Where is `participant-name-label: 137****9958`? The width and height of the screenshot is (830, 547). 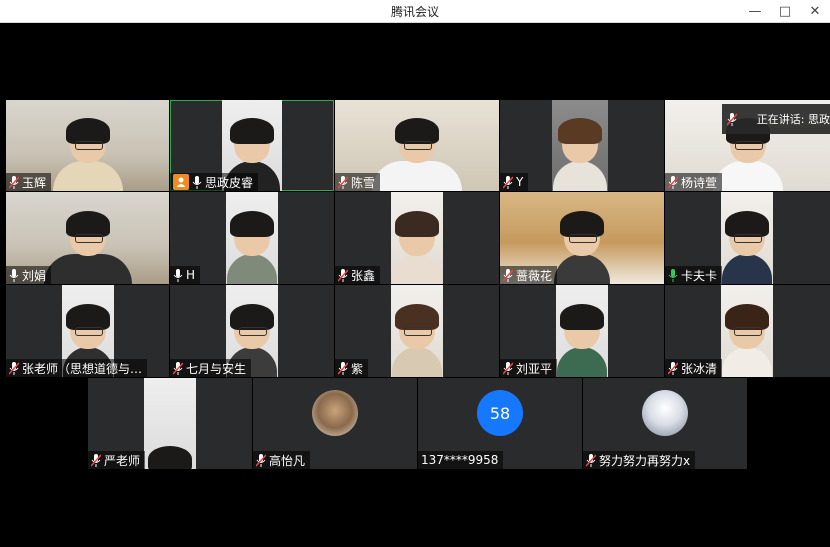
participant-name-label: 137****9958 is located at coordinates (461, 460).